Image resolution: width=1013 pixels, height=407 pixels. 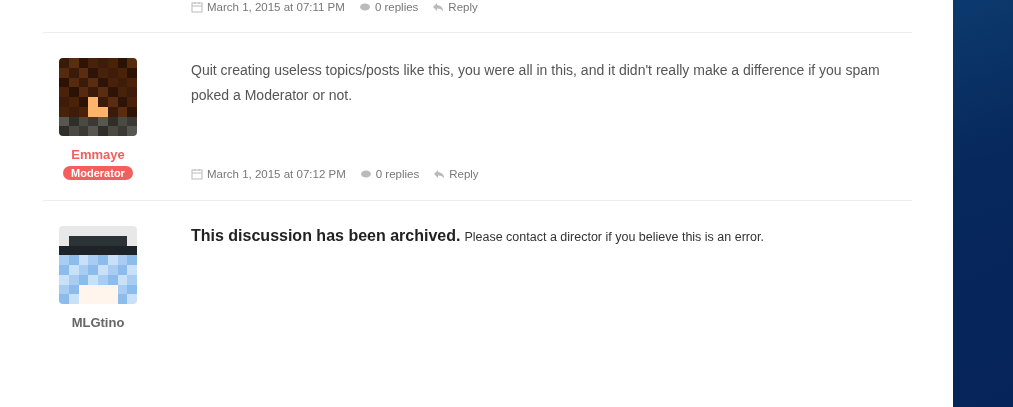 I want to click on archived-title: This discussion has been archived., so click(x=326, y=236).